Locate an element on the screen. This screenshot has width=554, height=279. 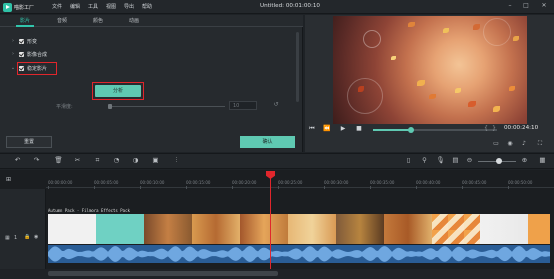
zoom-slider-handle is located at coordinates (499, 161).